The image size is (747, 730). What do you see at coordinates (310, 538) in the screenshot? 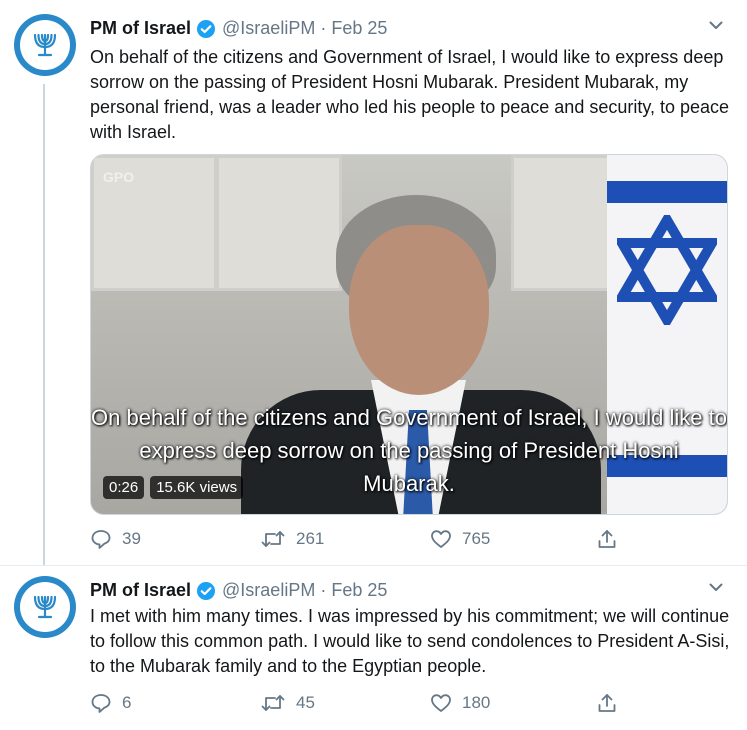
I see `retweet-count: 261` at bounding box center [310, 538].